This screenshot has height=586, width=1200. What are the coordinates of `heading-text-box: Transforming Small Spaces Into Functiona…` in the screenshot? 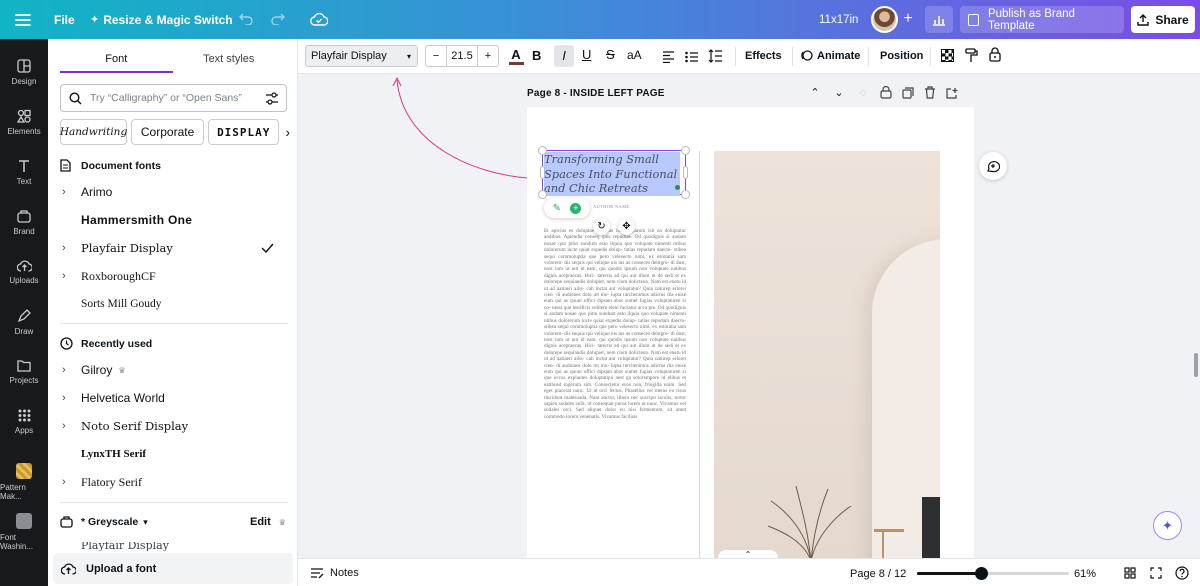 It's located at (614, 172).